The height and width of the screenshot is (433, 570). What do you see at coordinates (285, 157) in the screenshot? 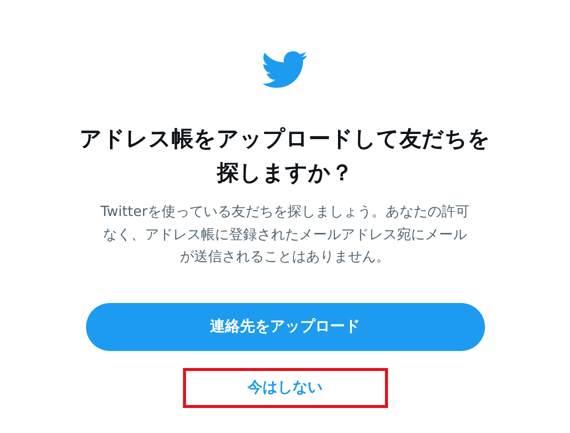
I see `dialog-title: アドレス帳をアップロードして友だちを探しますか？` at bounding box center [285, 157].